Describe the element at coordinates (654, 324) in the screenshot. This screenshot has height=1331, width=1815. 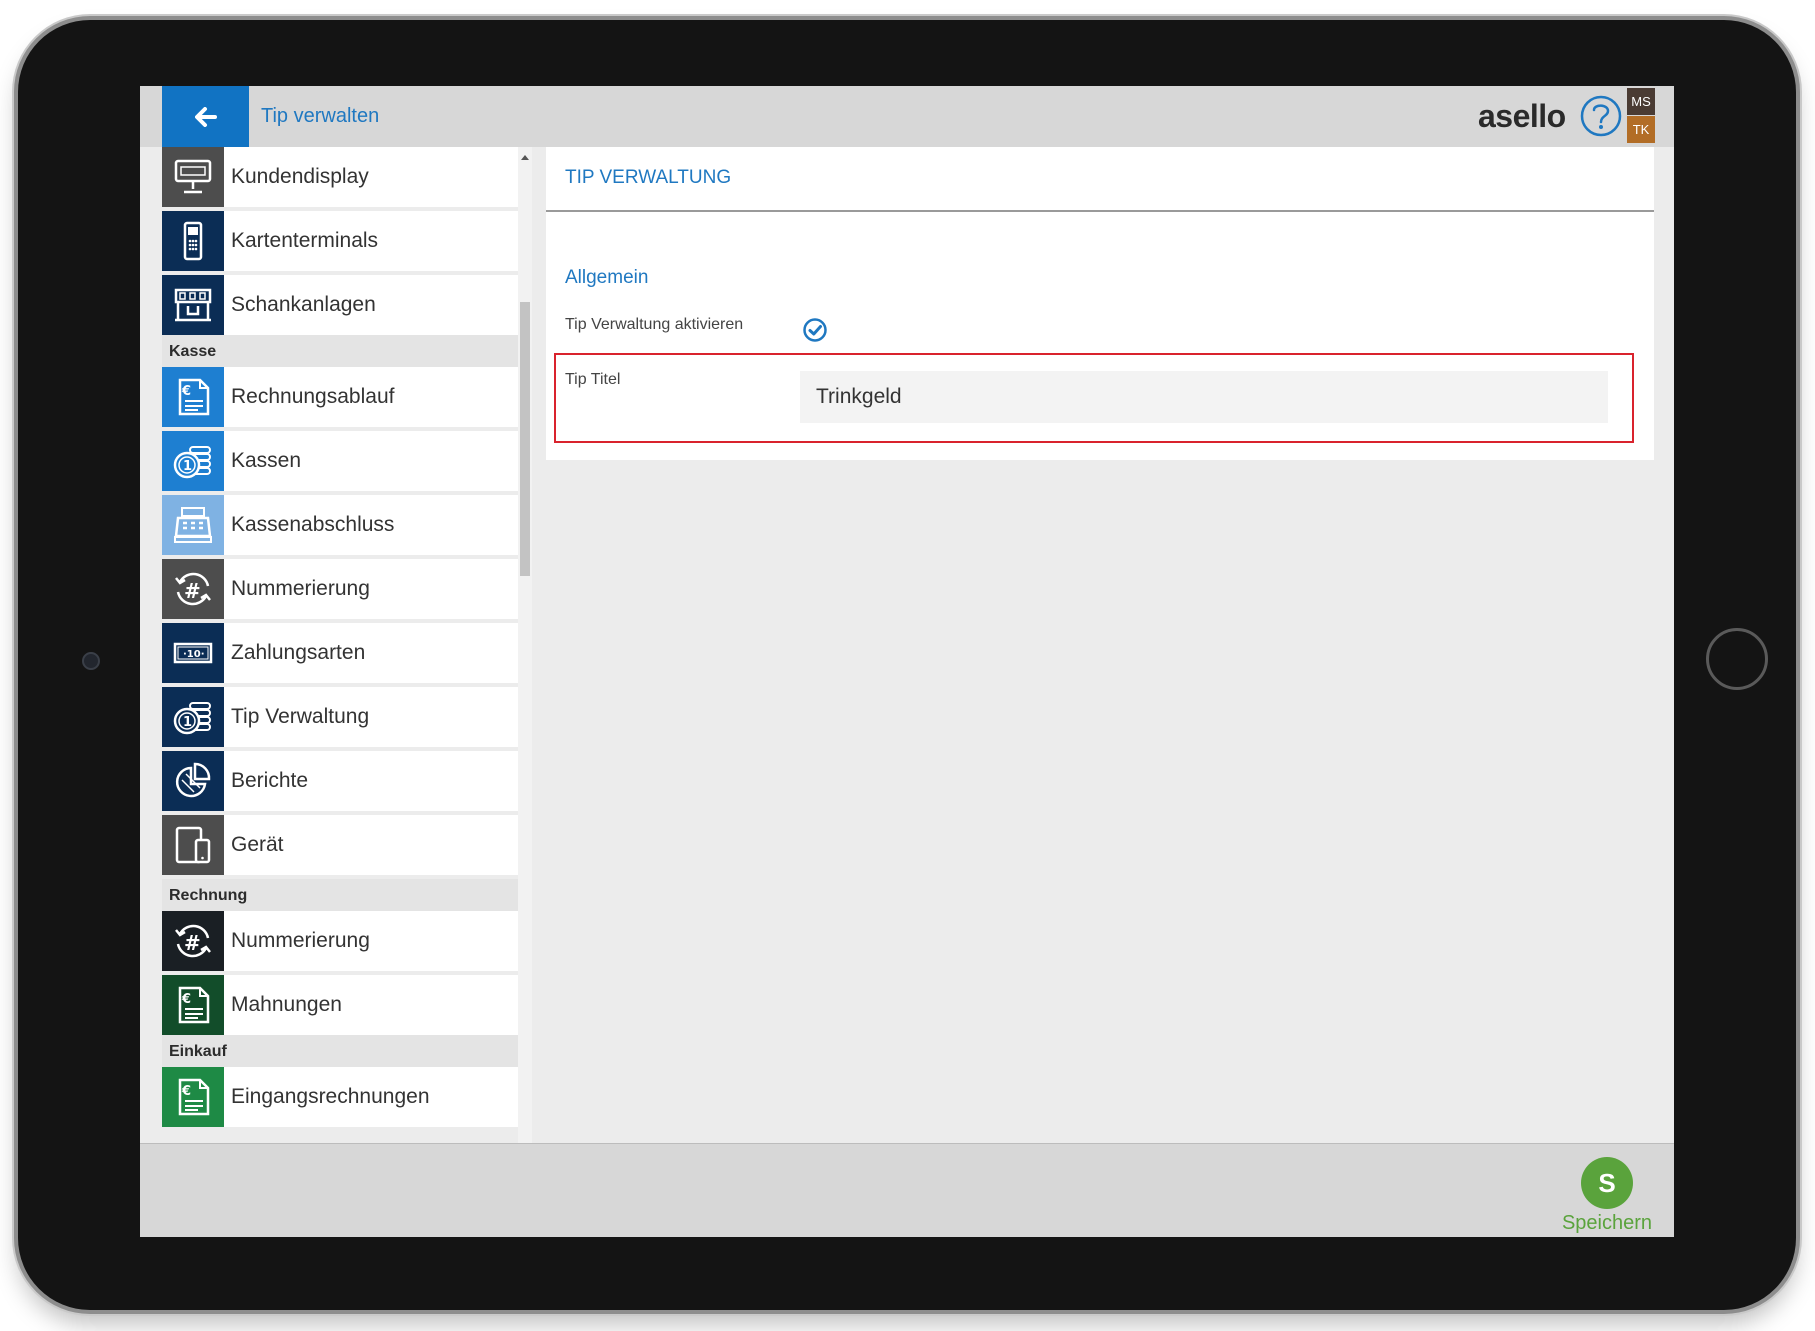
I see `activate-label: Tip Verwaltung aktivieren` at that location.